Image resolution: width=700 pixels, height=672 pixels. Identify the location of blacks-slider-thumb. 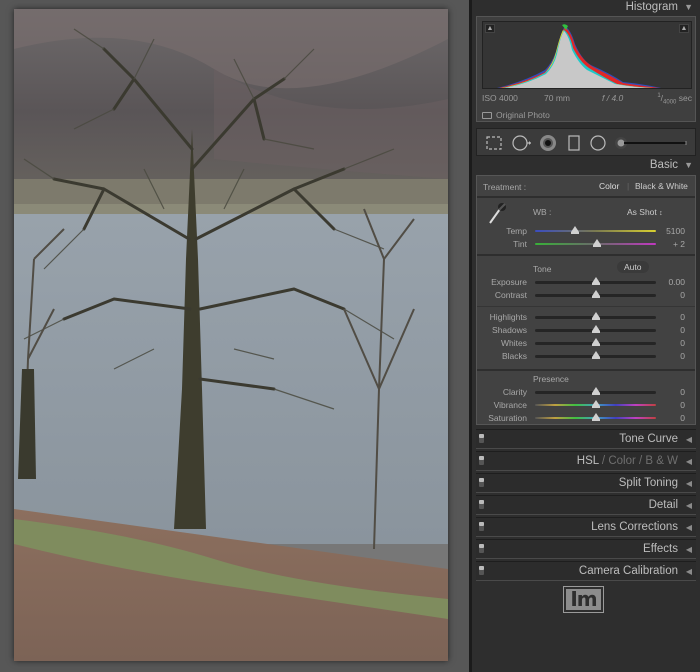
(595, 355).